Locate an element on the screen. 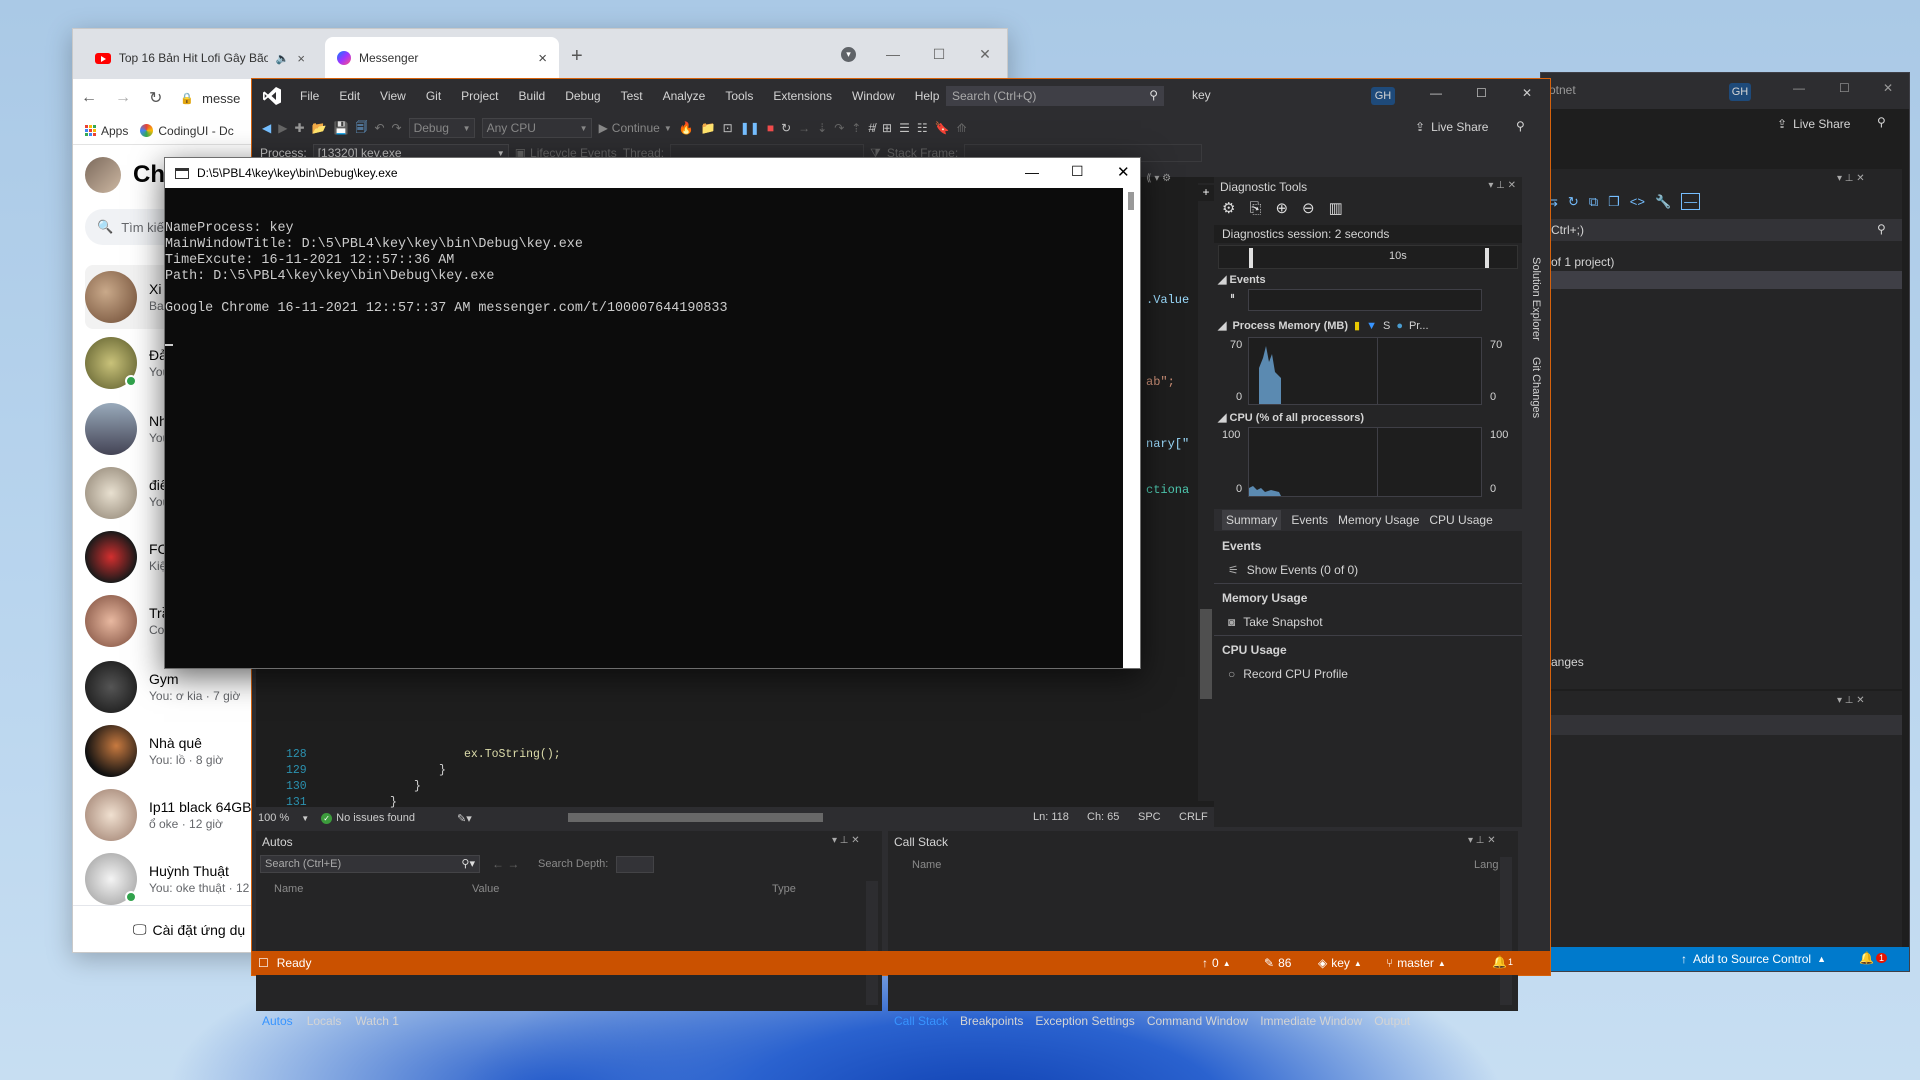 This screenshot has height=1080, width=1920. redo-icon: ↷ is located at coordinates (397, 128).